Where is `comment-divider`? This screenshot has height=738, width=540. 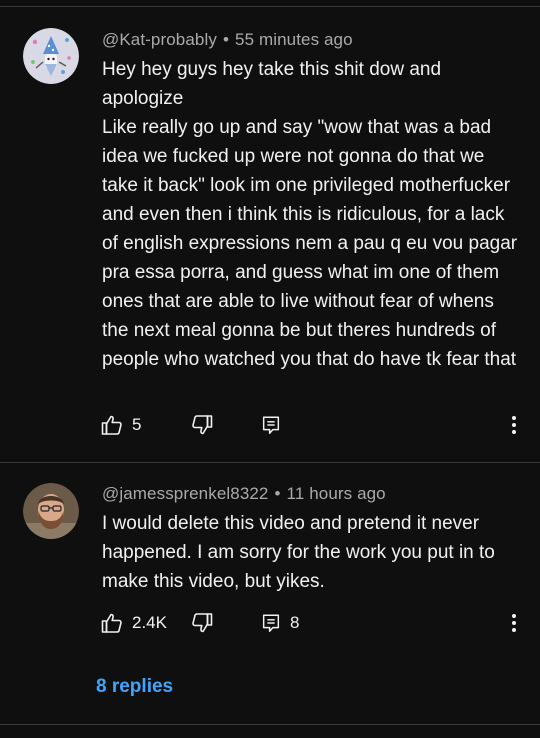
comment-divider is located at coordinates (270, 462).